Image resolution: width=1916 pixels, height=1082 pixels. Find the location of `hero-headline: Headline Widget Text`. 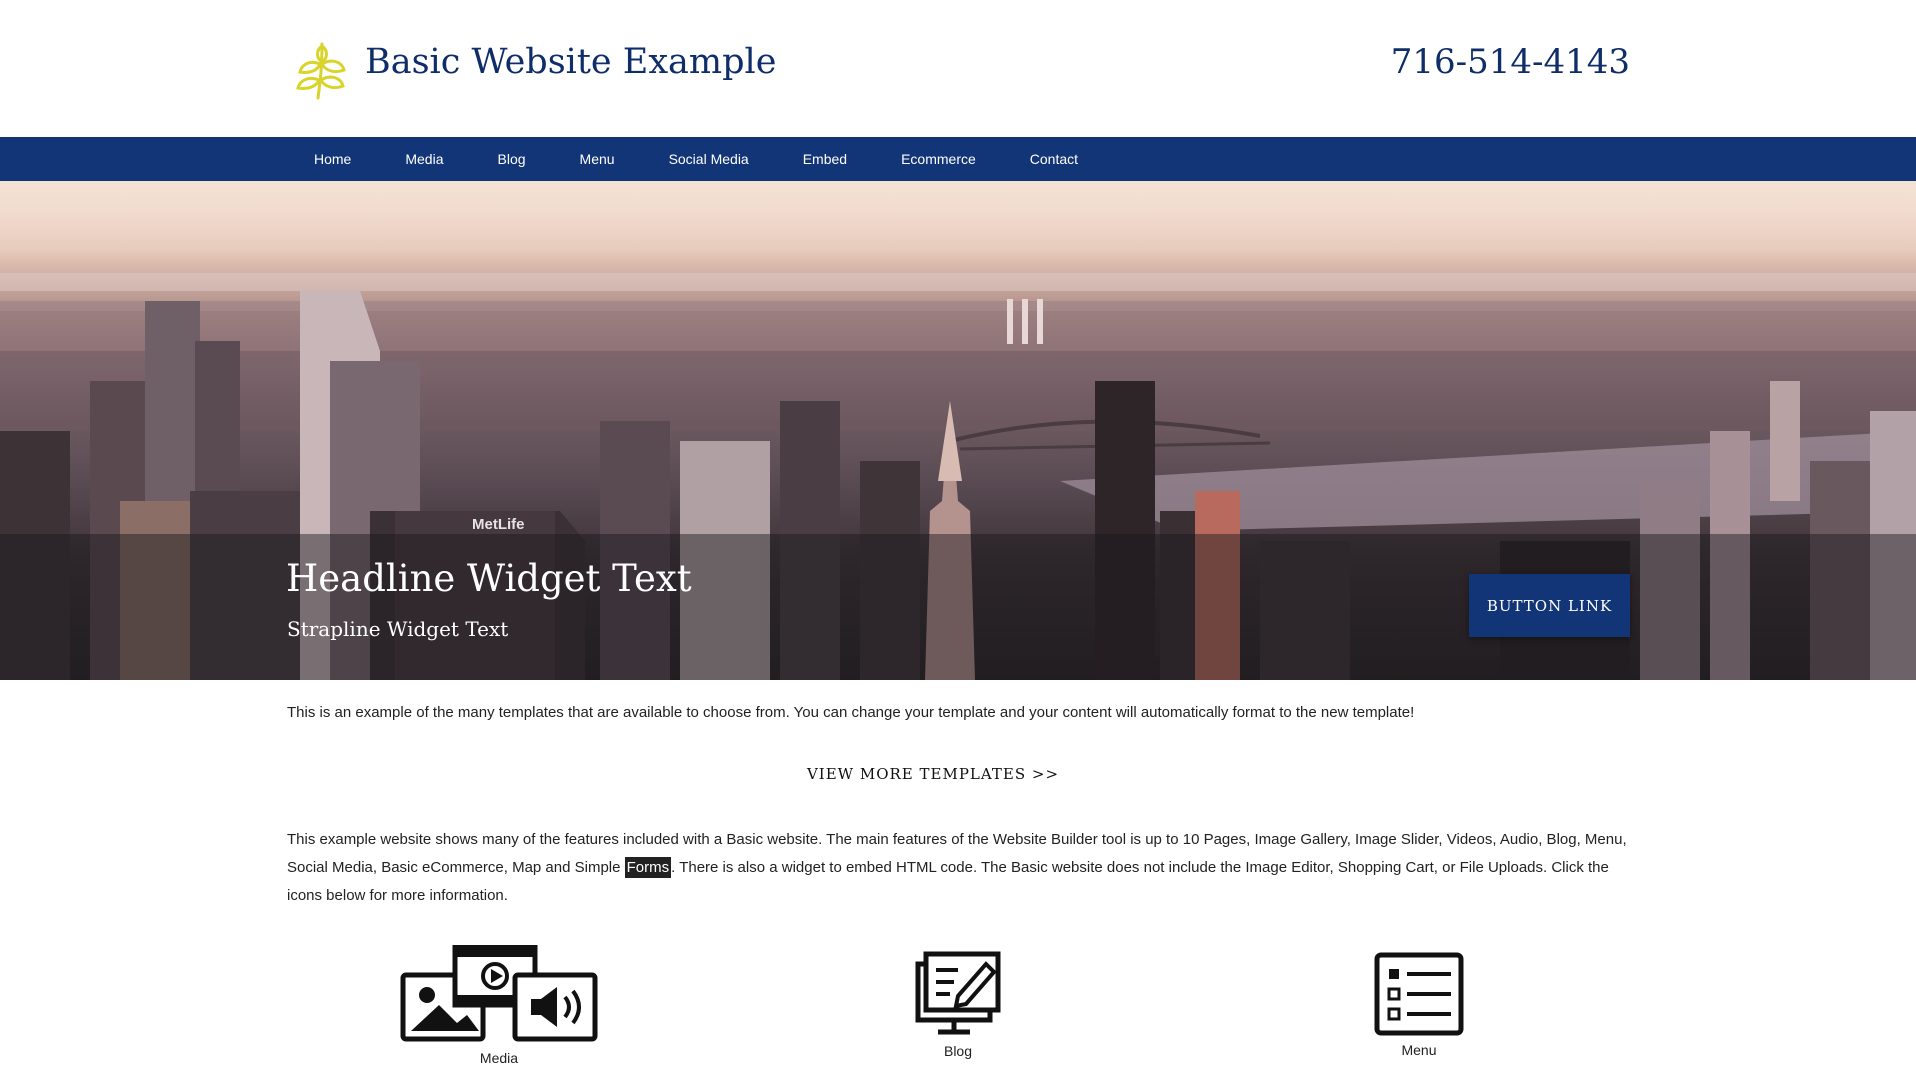

hero-headline: Headline Widget Text is located at coordinates (489, 578).